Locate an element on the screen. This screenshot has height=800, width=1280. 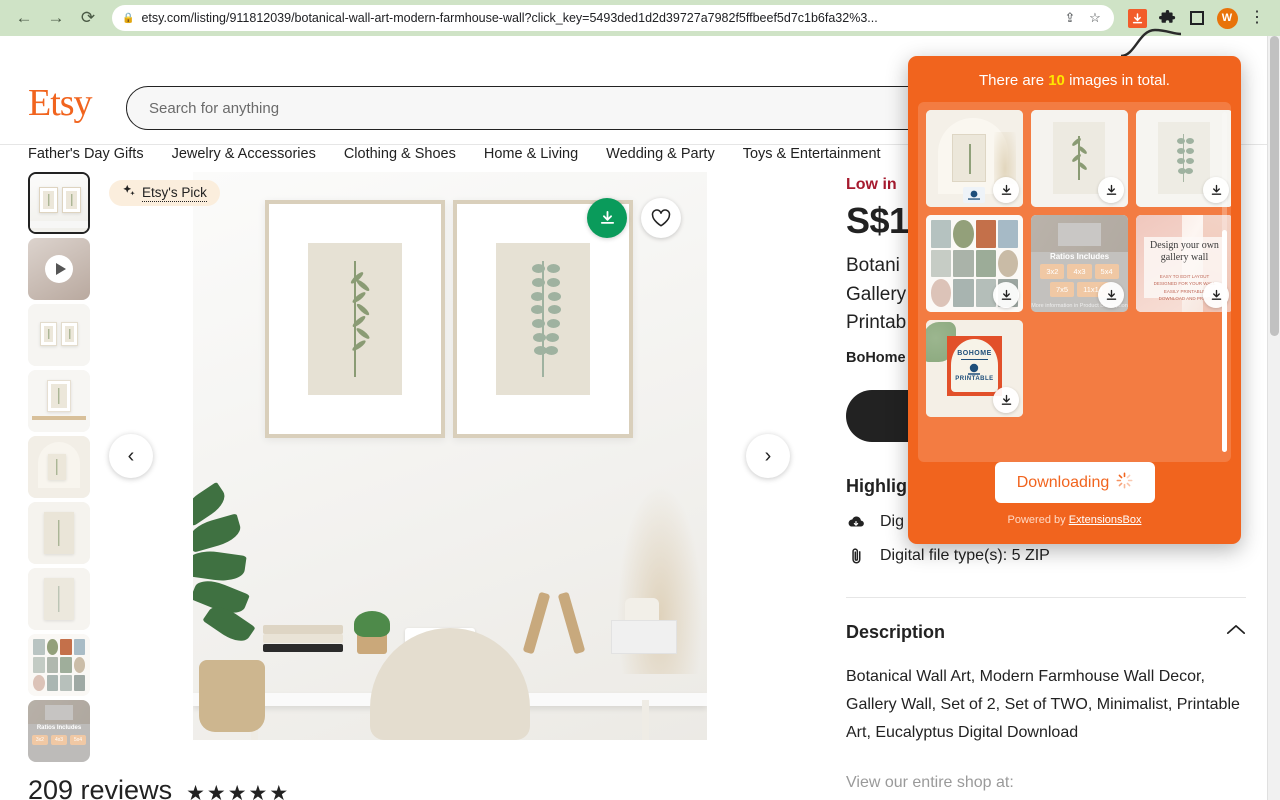
nav-item-jewelry-accessories: Jewelry & Accessories is located at coordinates (244, 154).